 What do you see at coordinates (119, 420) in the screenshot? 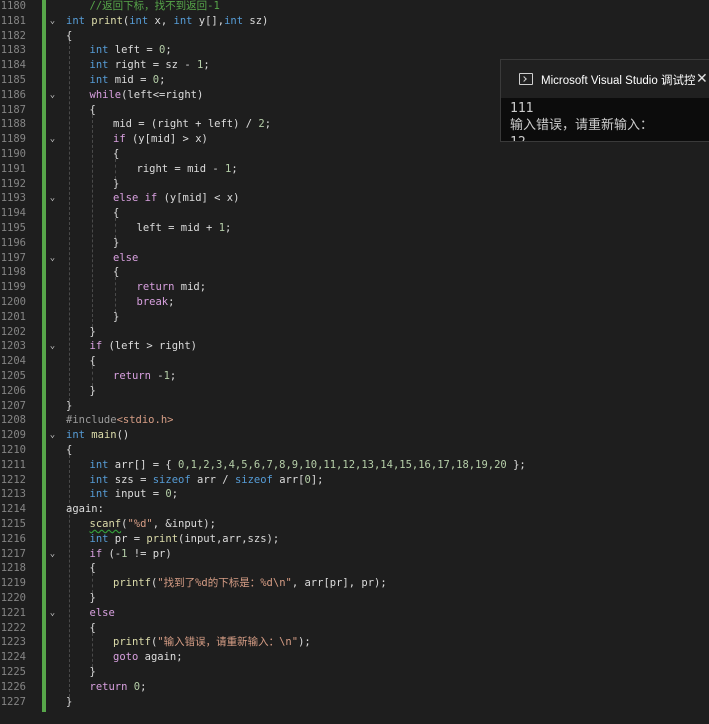
I see `code-text: #include<stdio.h>` at bounding box center [119, 420].